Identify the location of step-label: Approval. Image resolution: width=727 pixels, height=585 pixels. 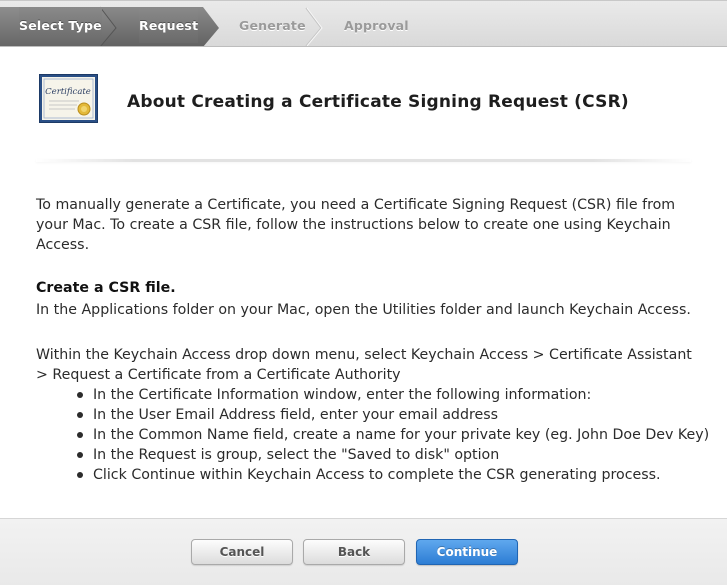
(376, 25).